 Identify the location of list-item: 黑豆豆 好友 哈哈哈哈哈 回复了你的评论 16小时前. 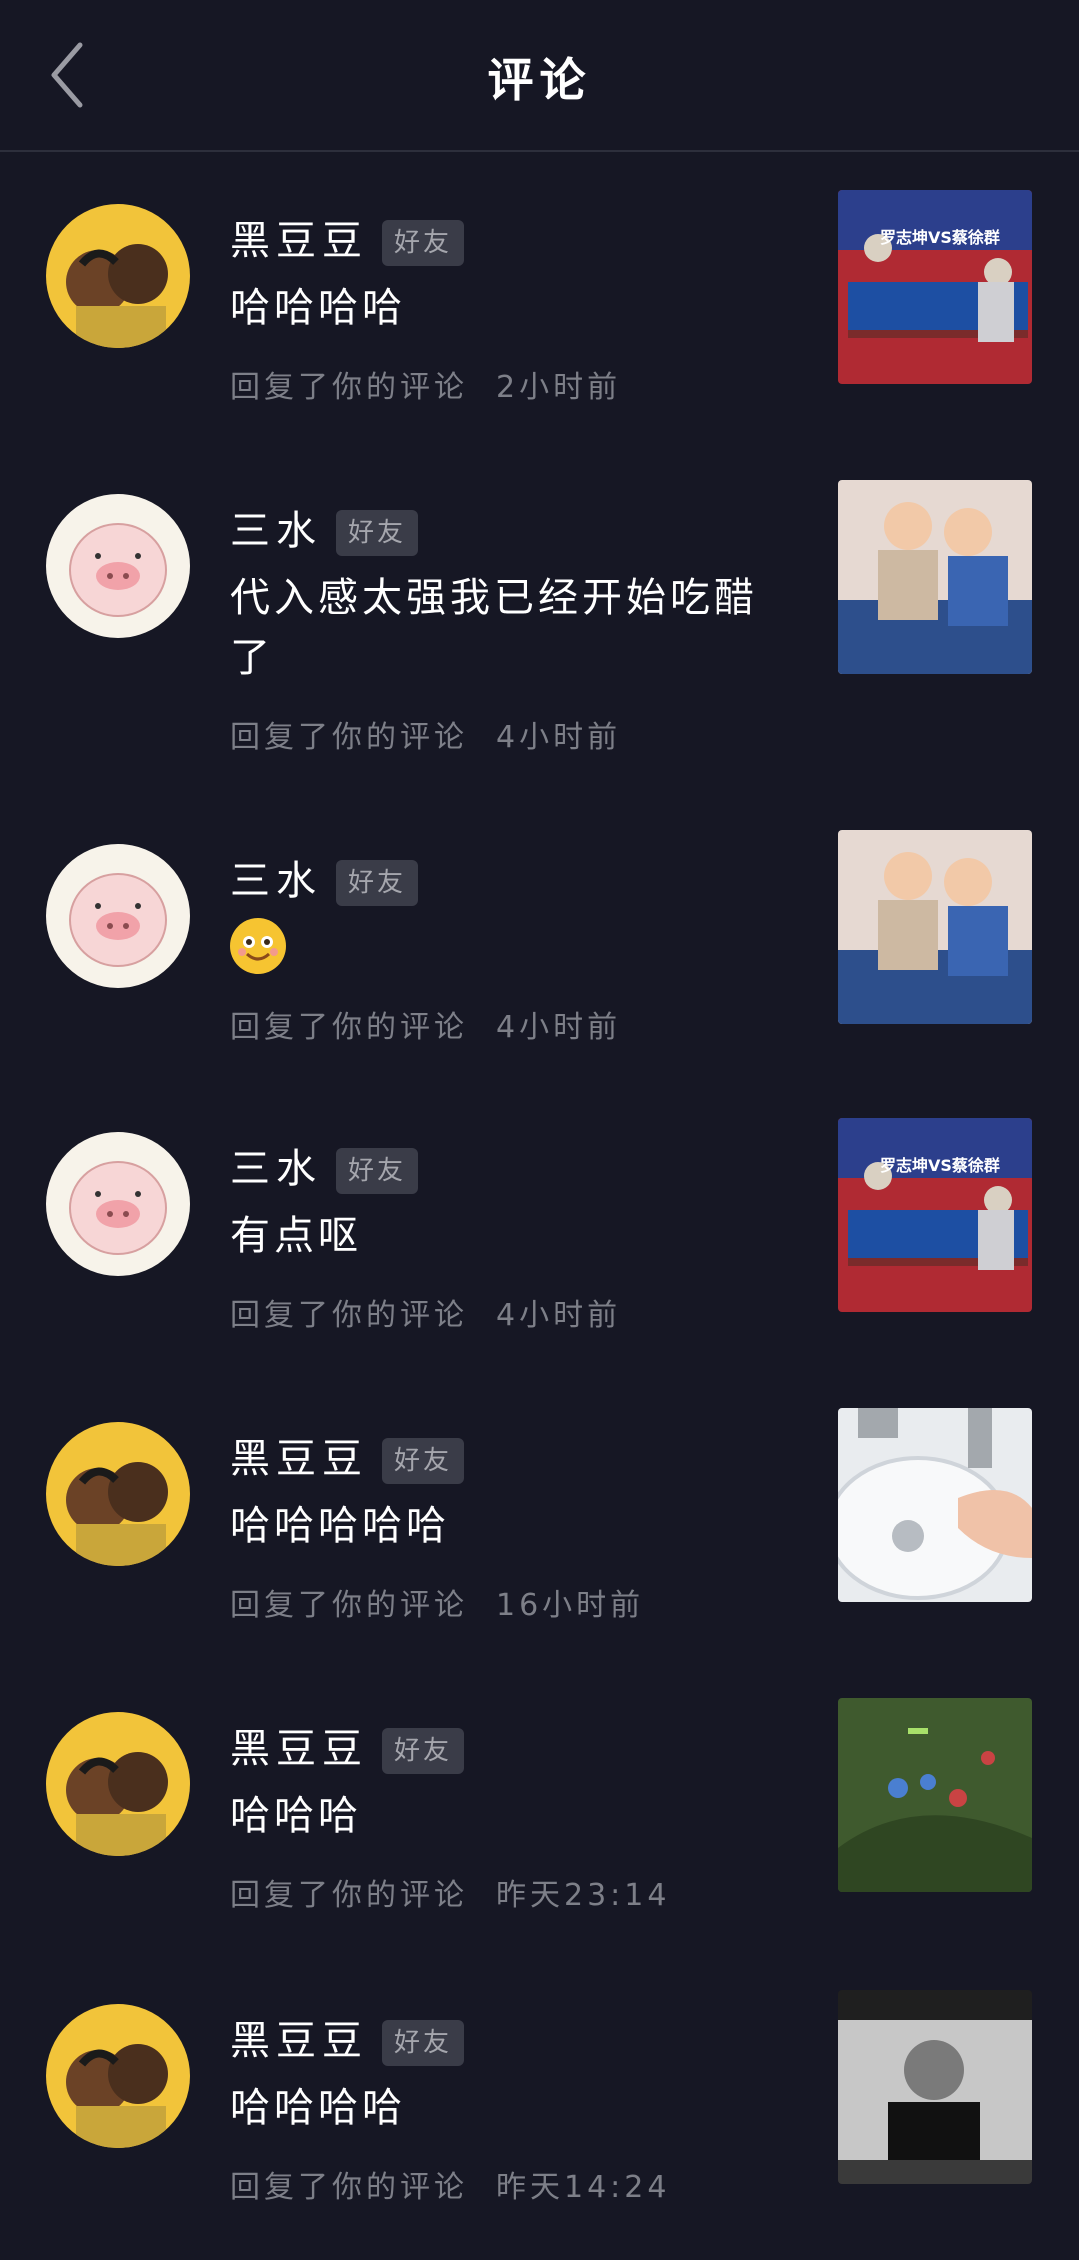
(539, 1528).